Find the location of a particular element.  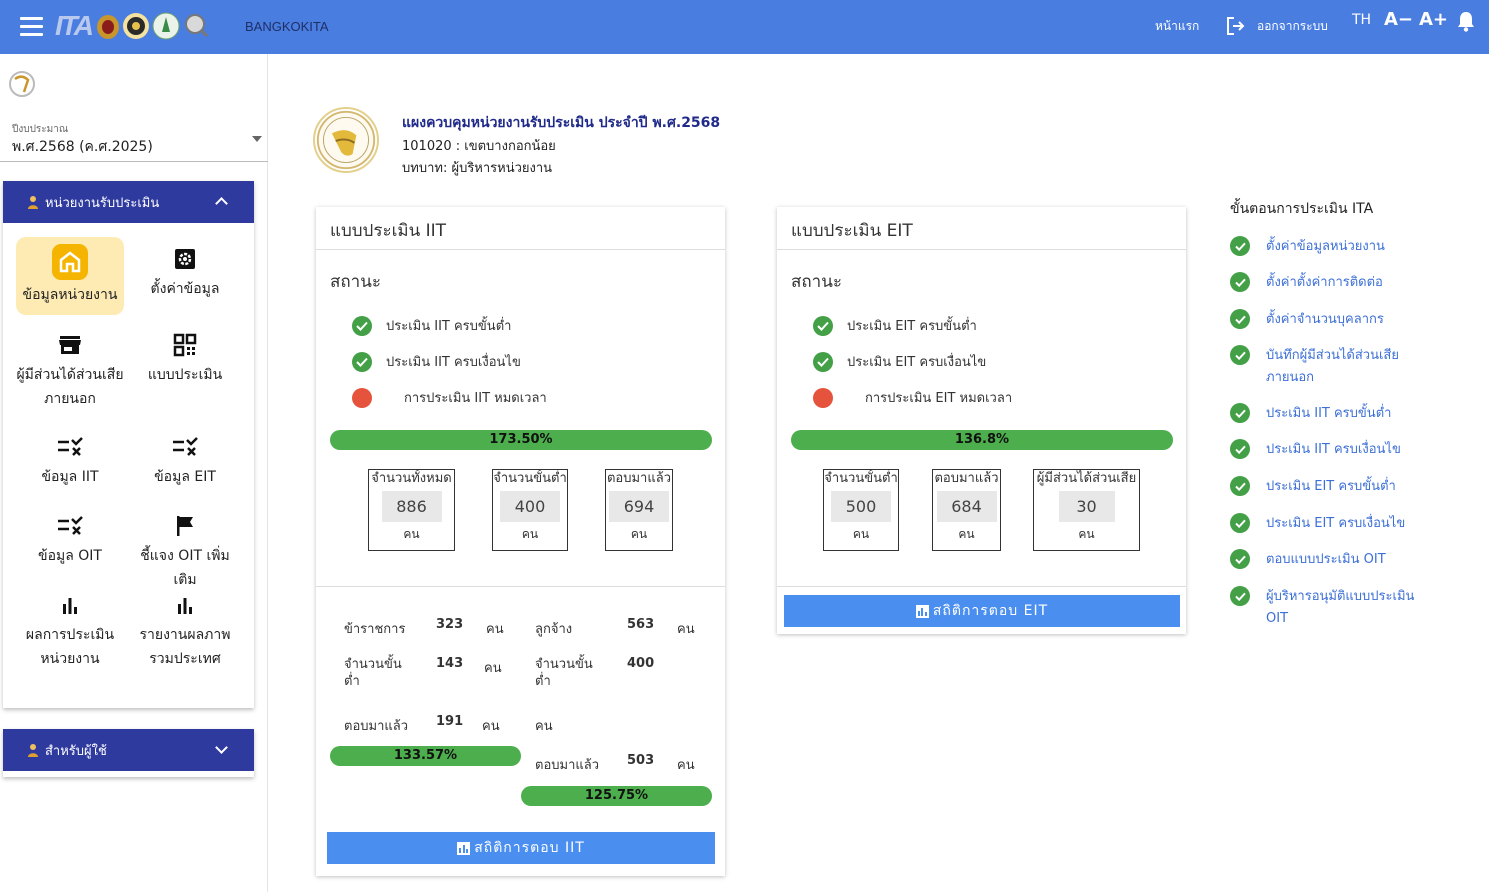

tile-label: ข้อมูล OIT is located at coordinates (70, 556).